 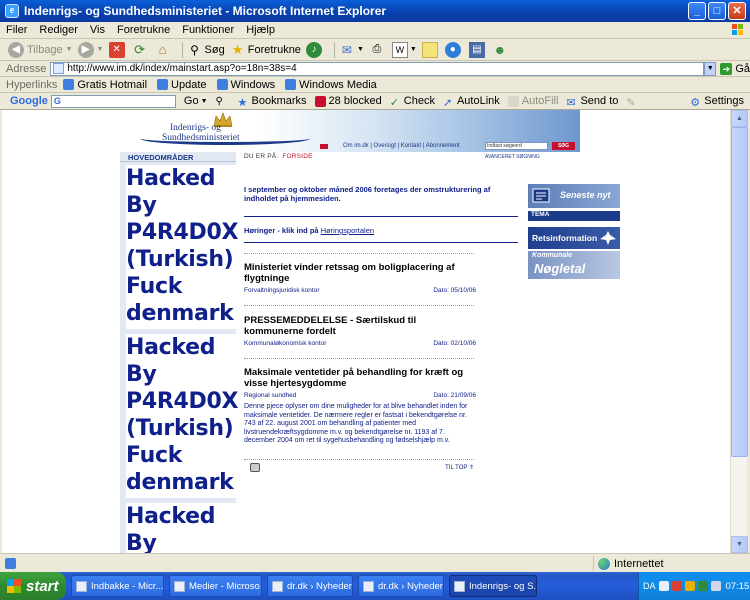 I want to click on start-button: start, so click(x=33, y=586).